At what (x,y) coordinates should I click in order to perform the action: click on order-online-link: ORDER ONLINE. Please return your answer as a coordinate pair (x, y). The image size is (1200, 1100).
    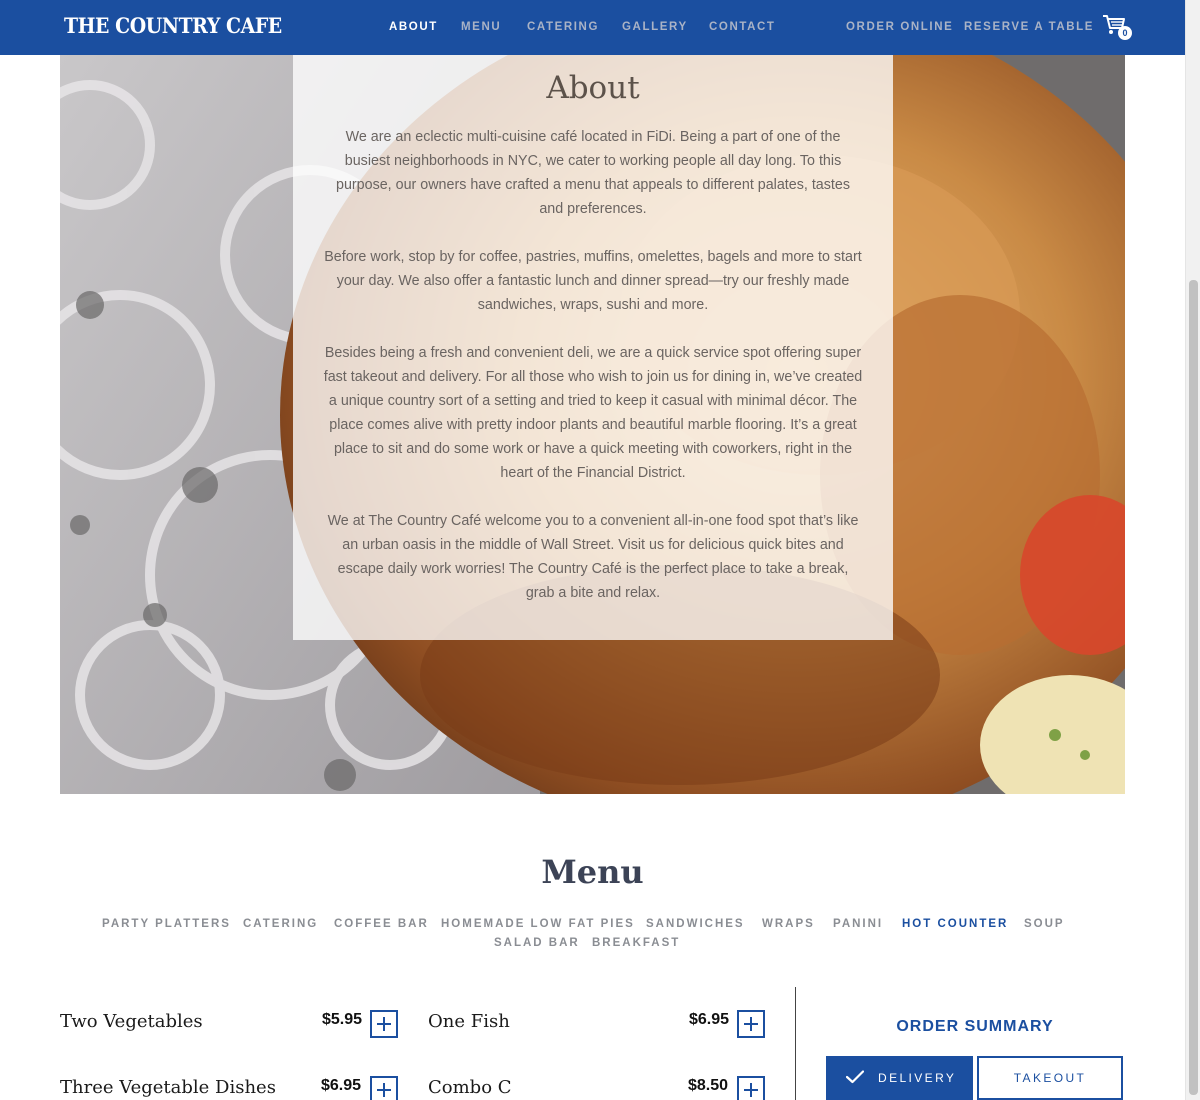
    Looking at the image, I should click on (899, 27).